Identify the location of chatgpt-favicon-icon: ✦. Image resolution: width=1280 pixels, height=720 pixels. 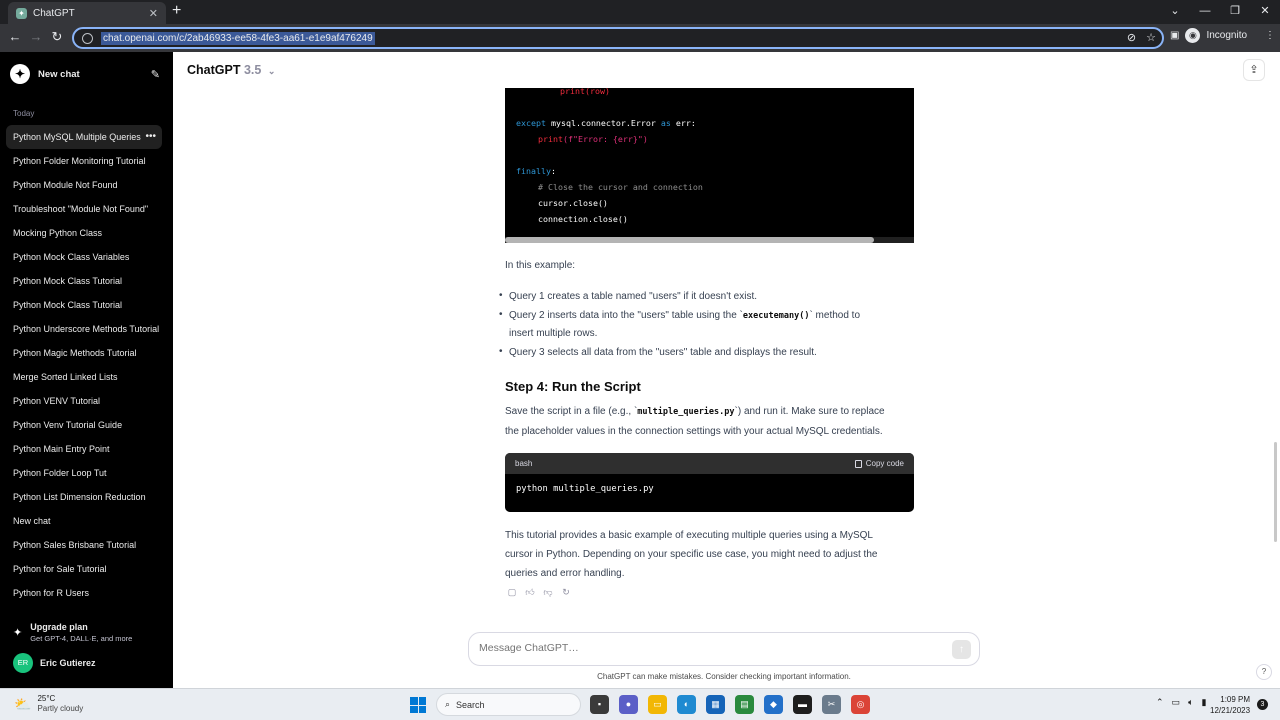
(21, 13).